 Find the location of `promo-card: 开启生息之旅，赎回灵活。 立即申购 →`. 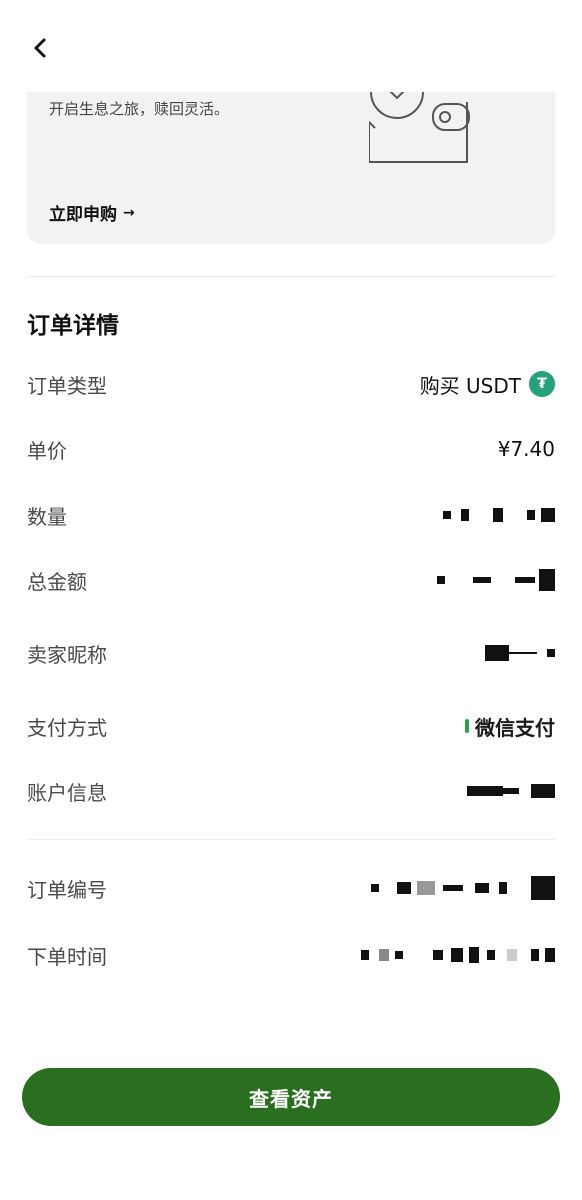

promo-card: 开启生息之旅，赎回灵活。 立即申购 → is located at coordinates (291, 168).